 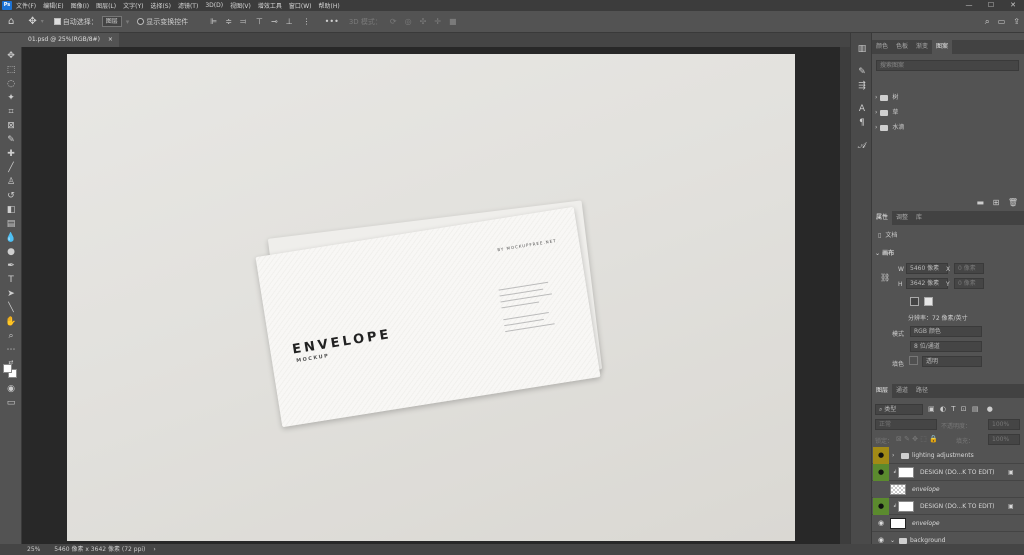 I want to click on menu-item-plugins: 增效工具, so click(x=270, y=5).